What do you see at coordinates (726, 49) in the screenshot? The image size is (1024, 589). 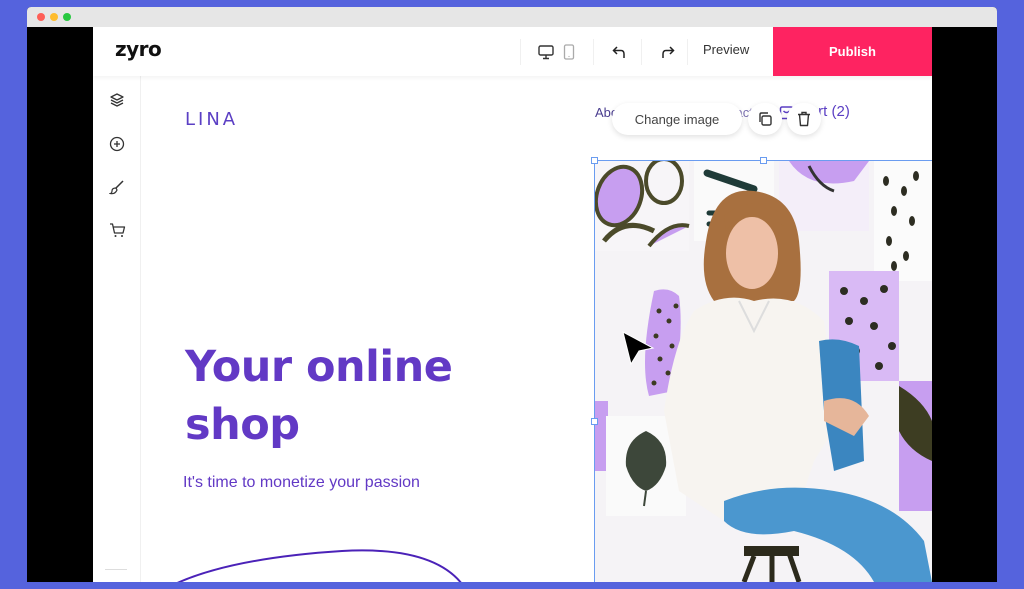 I see `preview-button: Preview` at bounding box center [726, 49].